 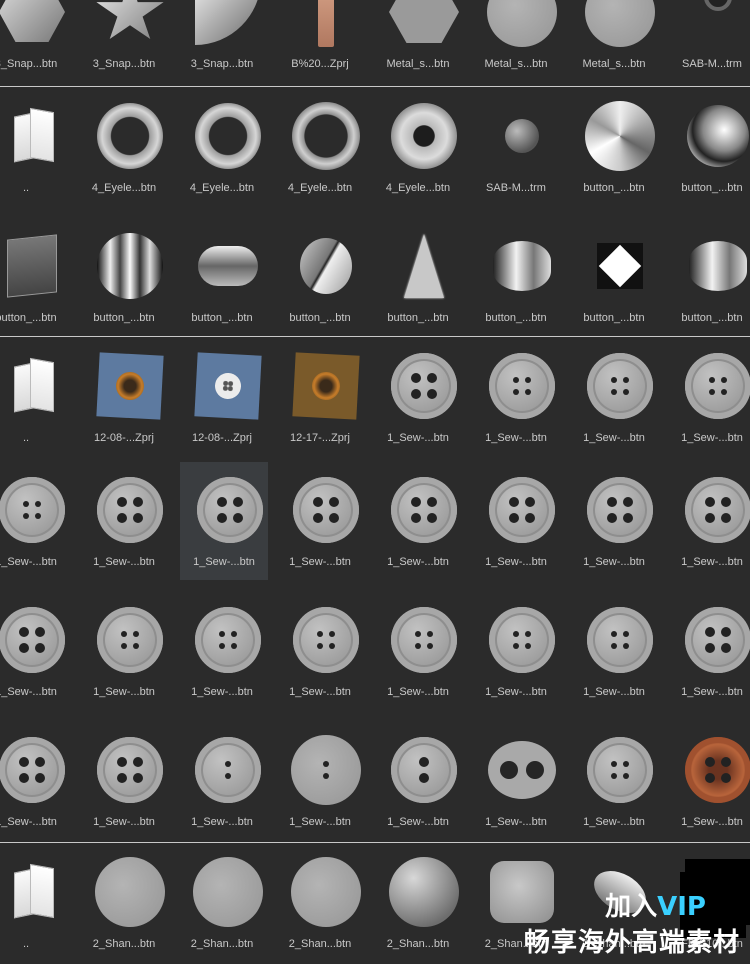 What do you see at coordinates (620, 266) in the screenshot?
I see `diamond-button-thumbnail` at bounding box center [620, 266].